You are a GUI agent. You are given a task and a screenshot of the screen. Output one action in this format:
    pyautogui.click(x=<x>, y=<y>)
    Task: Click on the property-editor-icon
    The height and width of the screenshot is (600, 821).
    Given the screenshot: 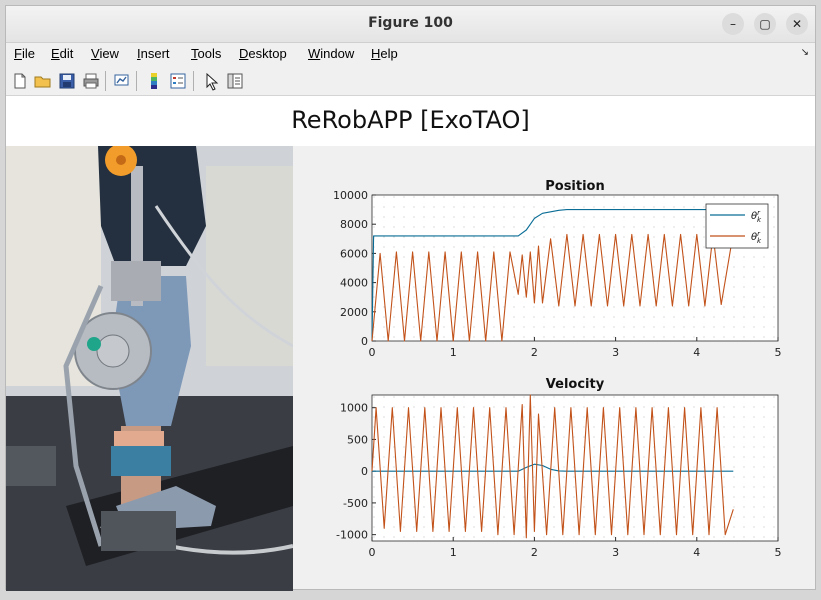 What is the action you would take?
    pyautogui.click(x=235, y=81)
    